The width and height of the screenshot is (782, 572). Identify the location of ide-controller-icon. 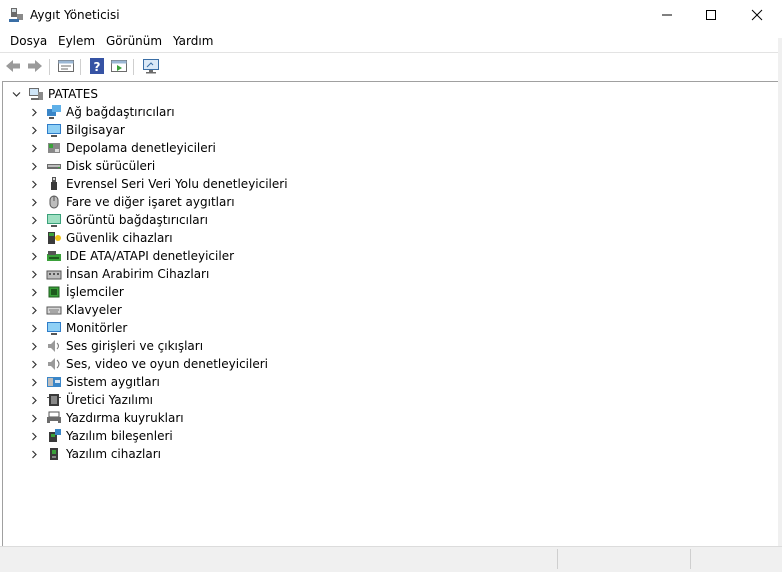
(54, 256).